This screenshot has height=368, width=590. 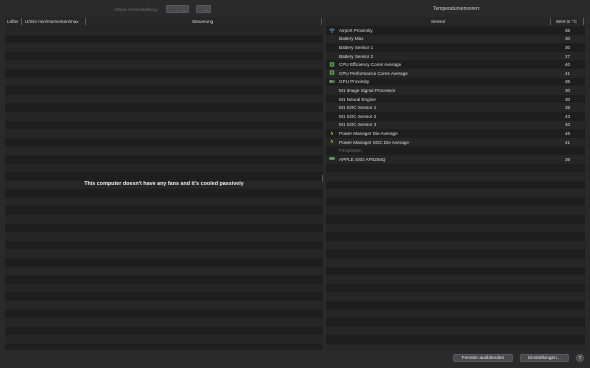 What do you see at coordinates (332, 30) in the screenshot?
I see `wifi-icon` at bounding box center [332, 30].